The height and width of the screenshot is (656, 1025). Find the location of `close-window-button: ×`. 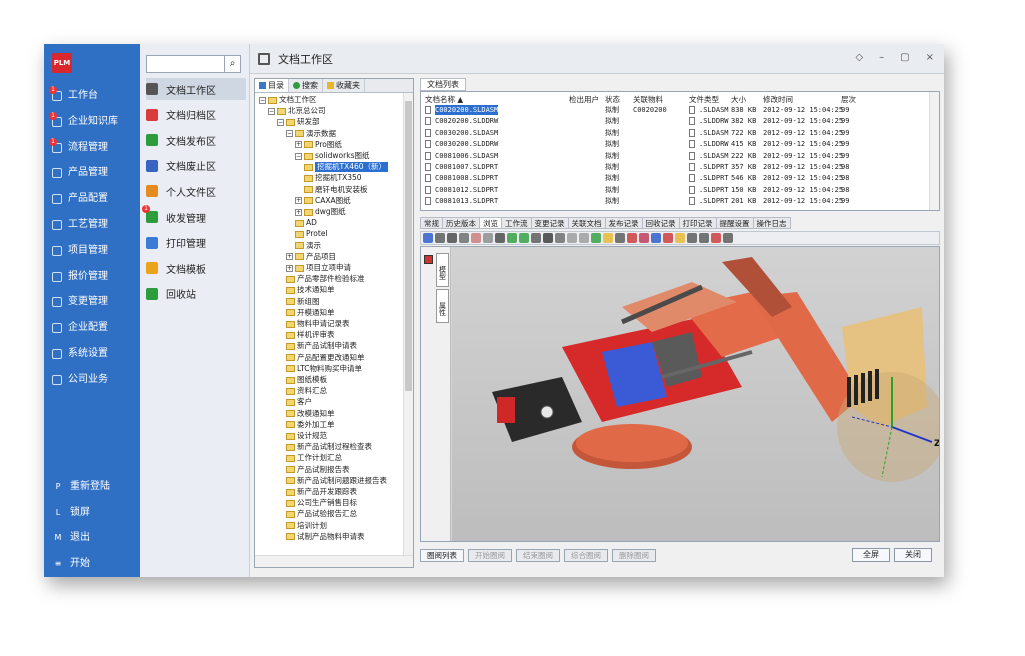

close-window-button: × is located at coordinates (930, 57).